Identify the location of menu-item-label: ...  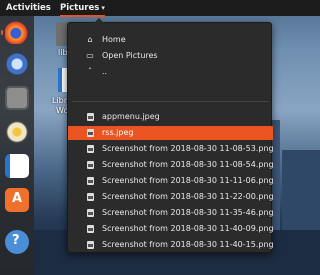
(105, 71).